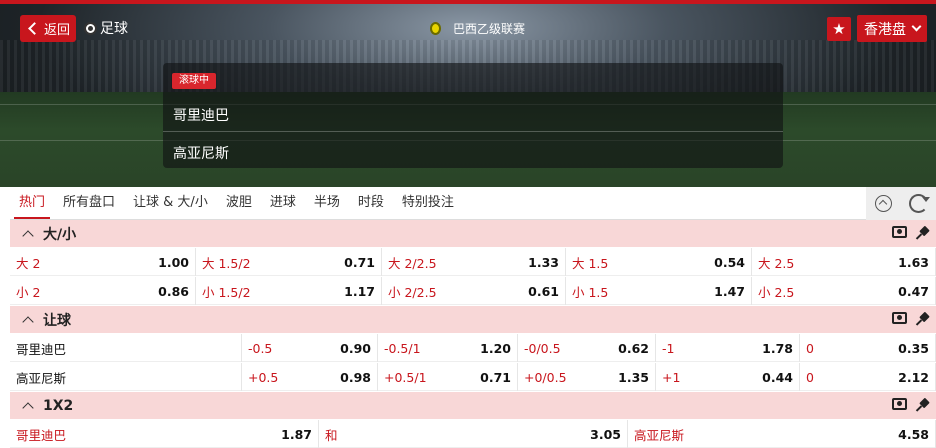 The width and height of the screenshot is (936, 448). Describe the element at coordinates (402, 348) in the screenshot. I see `odds-label: -0.5/1` at that location.